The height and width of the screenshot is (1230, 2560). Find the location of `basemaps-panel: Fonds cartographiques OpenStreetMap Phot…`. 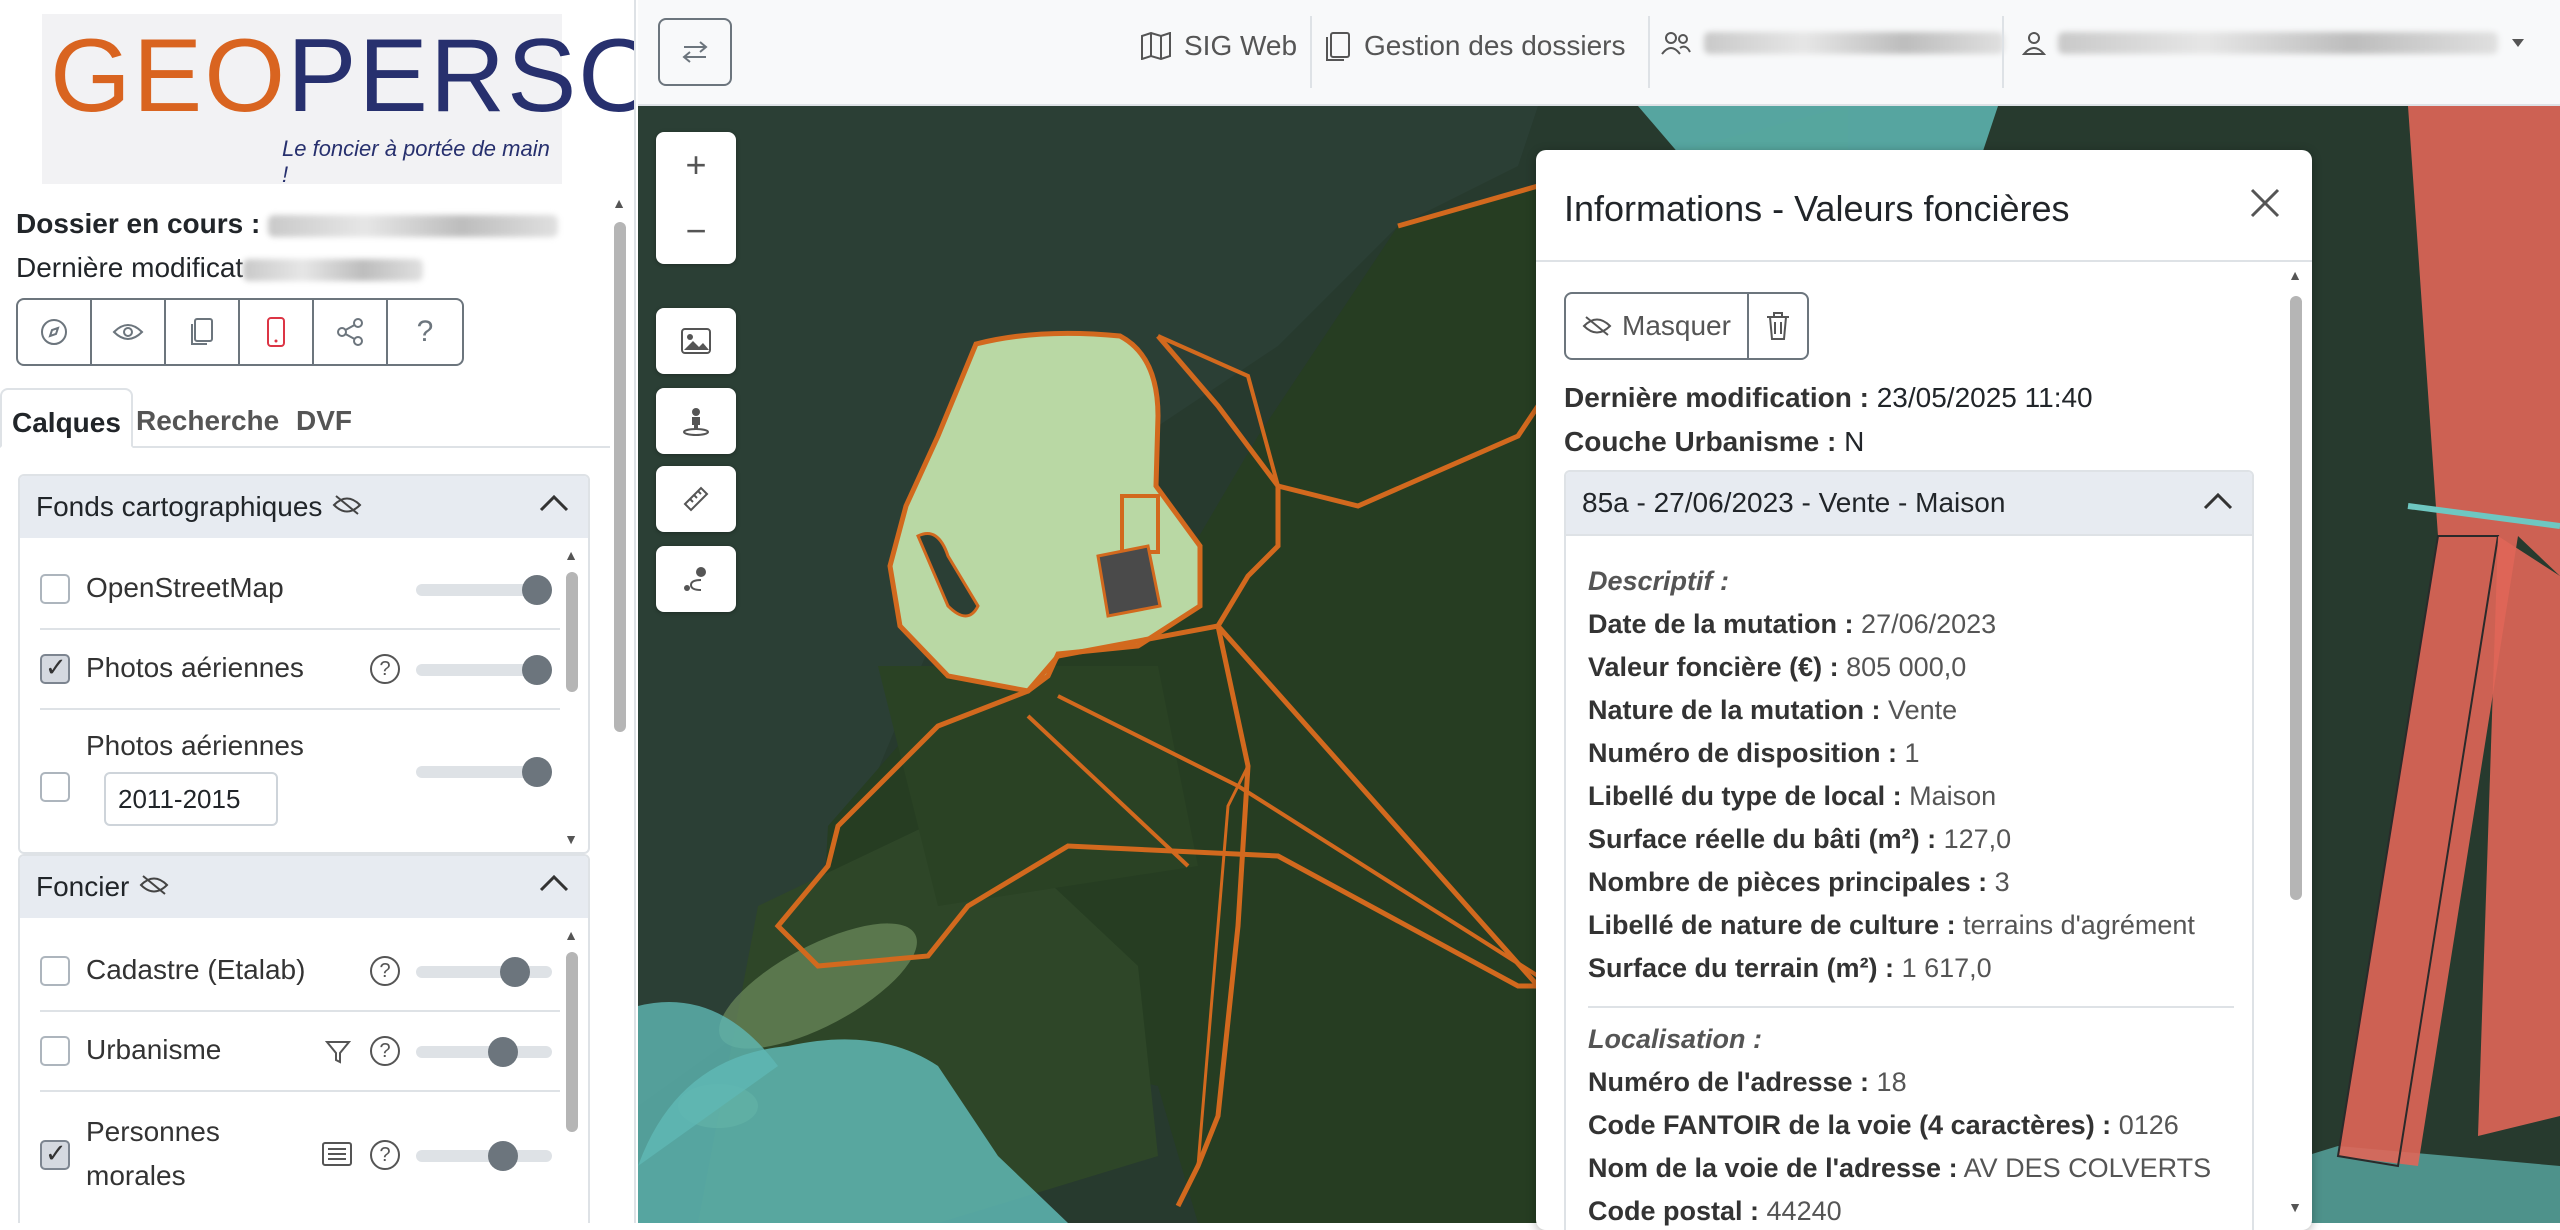

basemaps-panel: Fonds cartographiques OpenStreetMap Phot… is located at coordinates (304, 664).